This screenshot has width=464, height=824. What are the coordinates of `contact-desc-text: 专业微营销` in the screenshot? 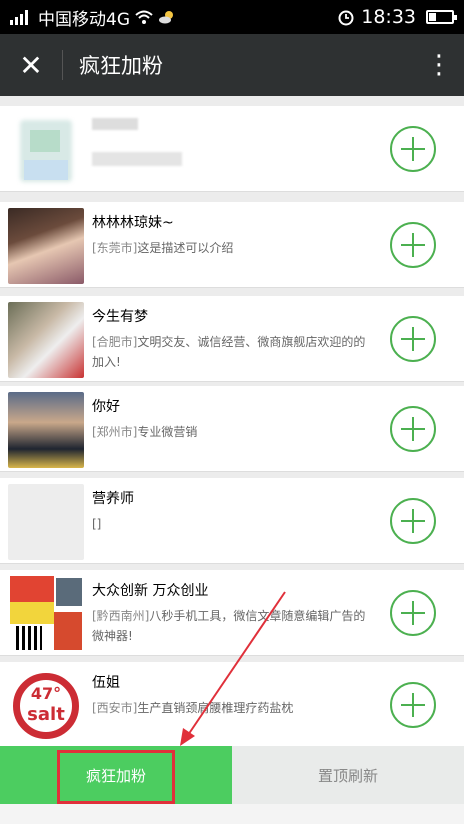 It's located at (167, 432).